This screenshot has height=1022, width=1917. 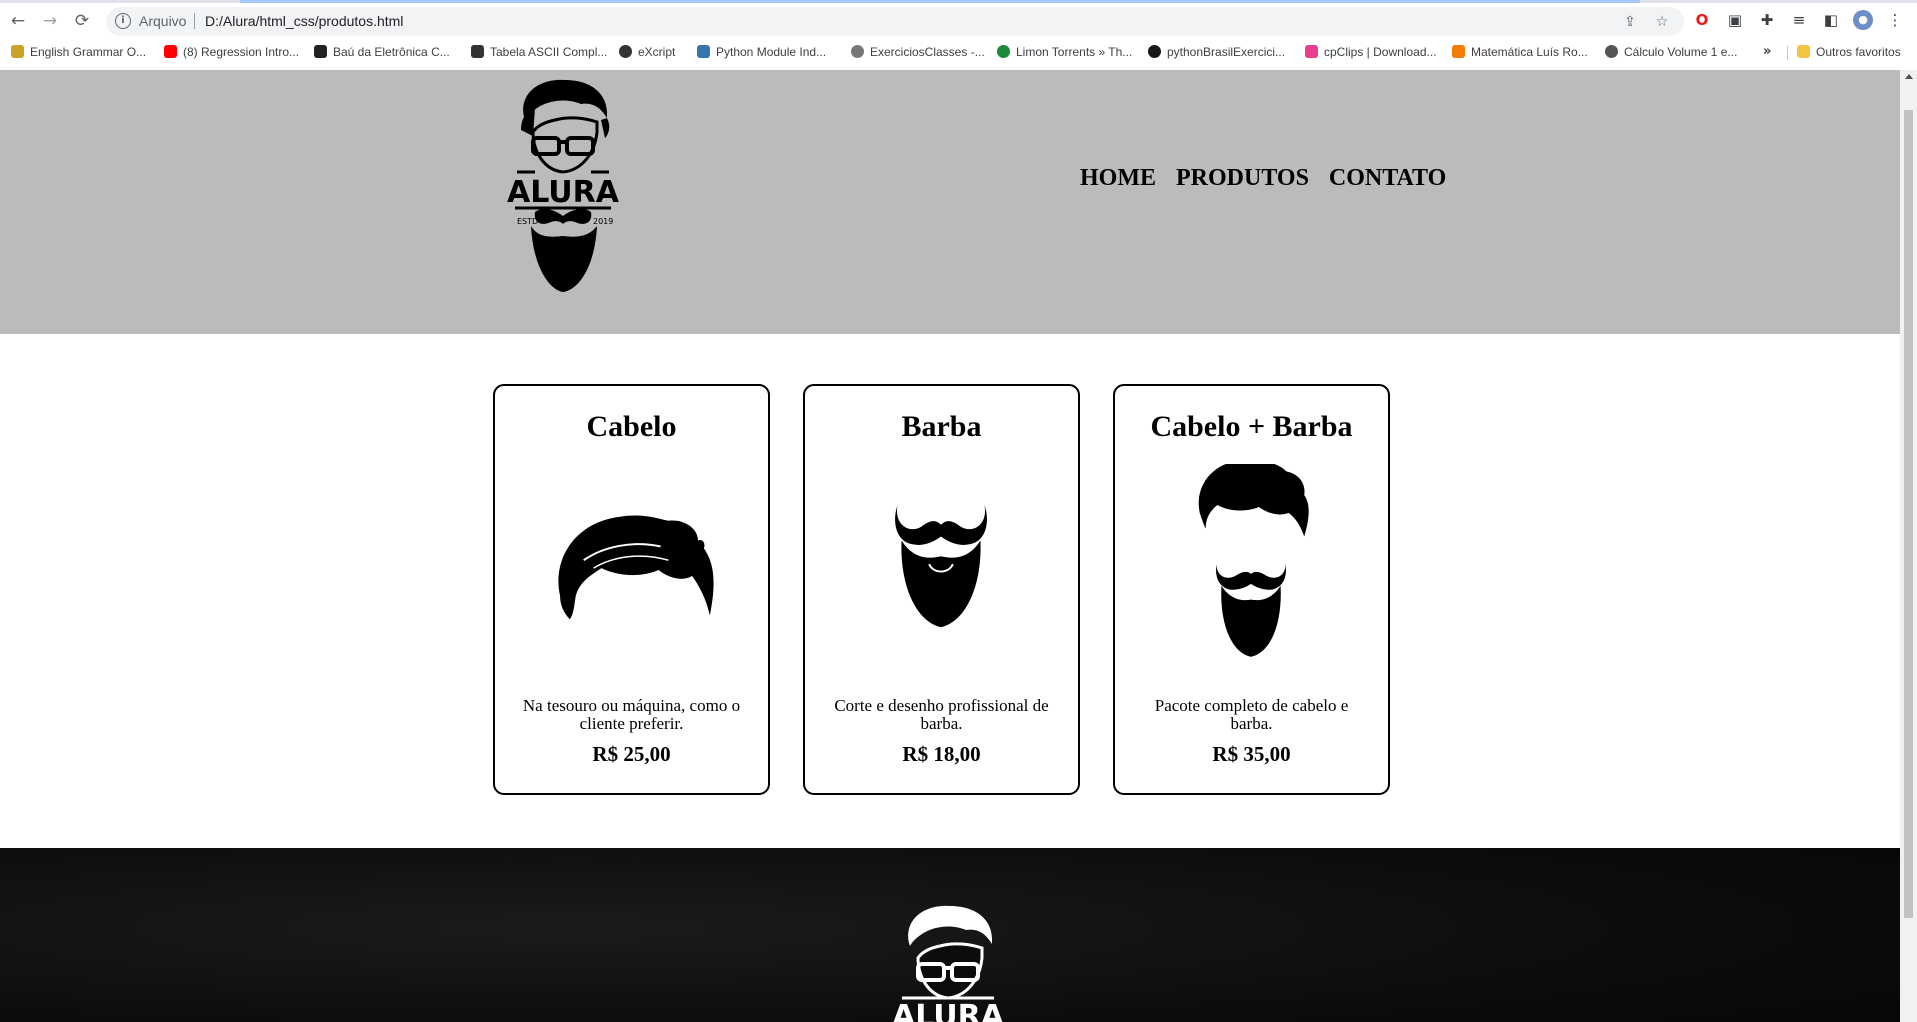 I want to click on info-icon: i, so click(x=123, y=21).